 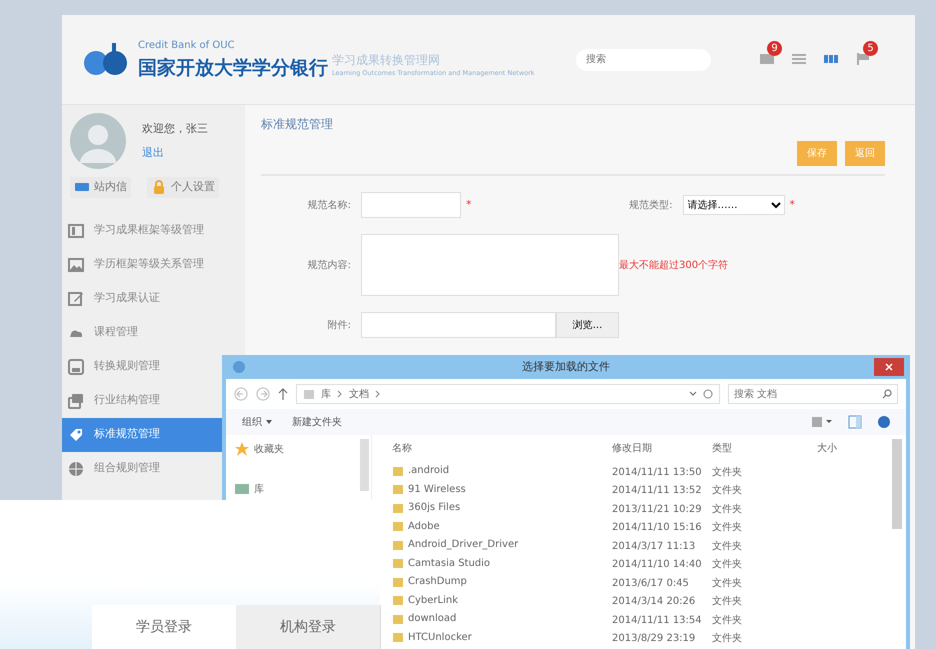 I want to click on dropdown-icon, so click(x=693, y=394).